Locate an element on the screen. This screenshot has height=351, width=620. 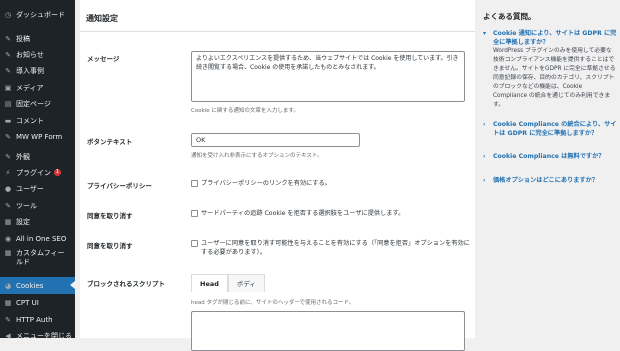
sidebar-item-label: コメント is located at coordinates (30, 120).